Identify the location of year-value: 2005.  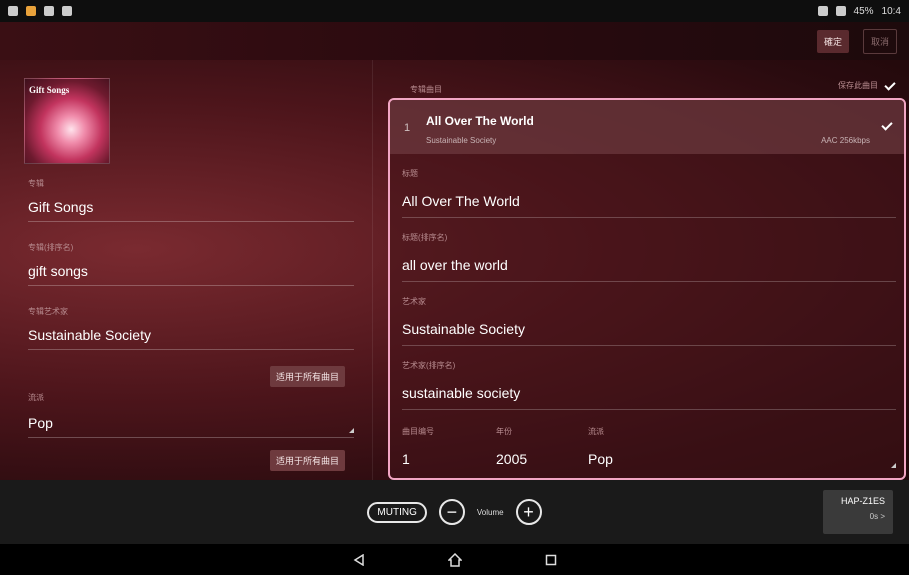
(512, 459).